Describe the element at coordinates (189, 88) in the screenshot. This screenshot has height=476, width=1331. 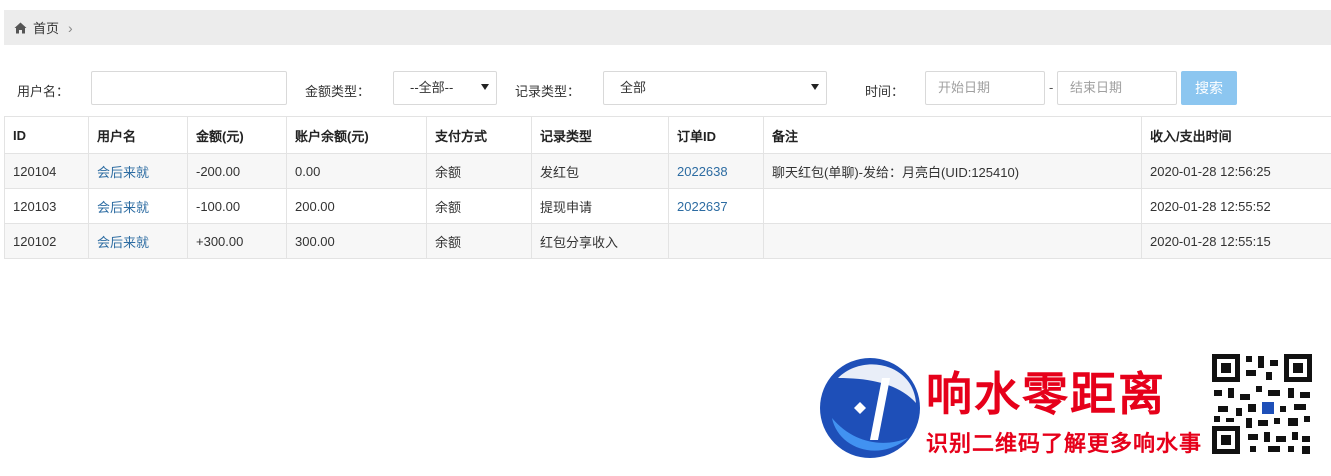
I see `username-input` at that location.